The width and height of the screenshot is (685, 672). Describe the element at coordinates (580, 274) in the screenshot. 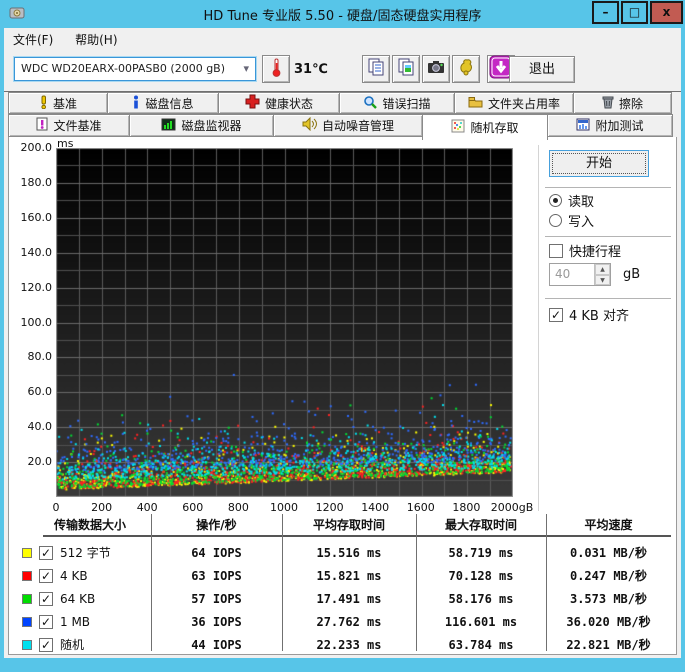

I see `quick-range-spinner: 40 ▲ ▼` at that location.